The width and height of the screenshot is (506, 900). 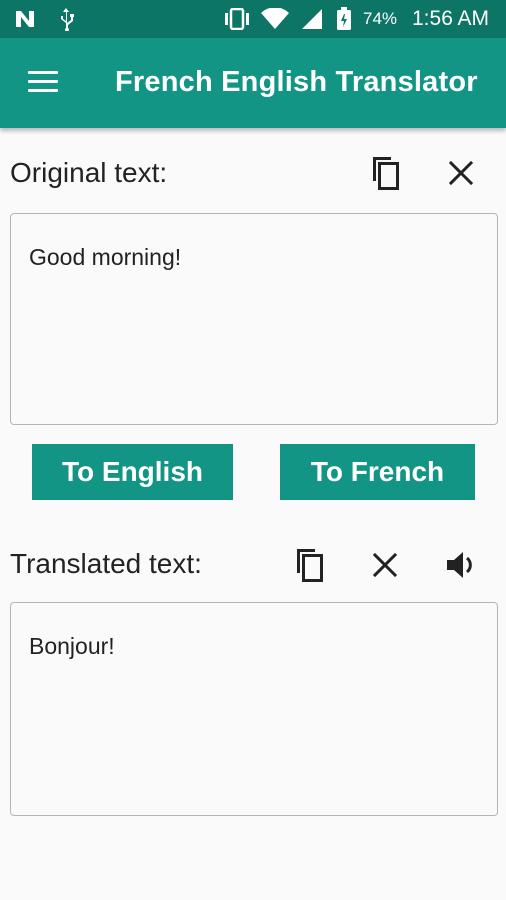 I want to click on app-title: French English Translator, so click(x=296, y=82).